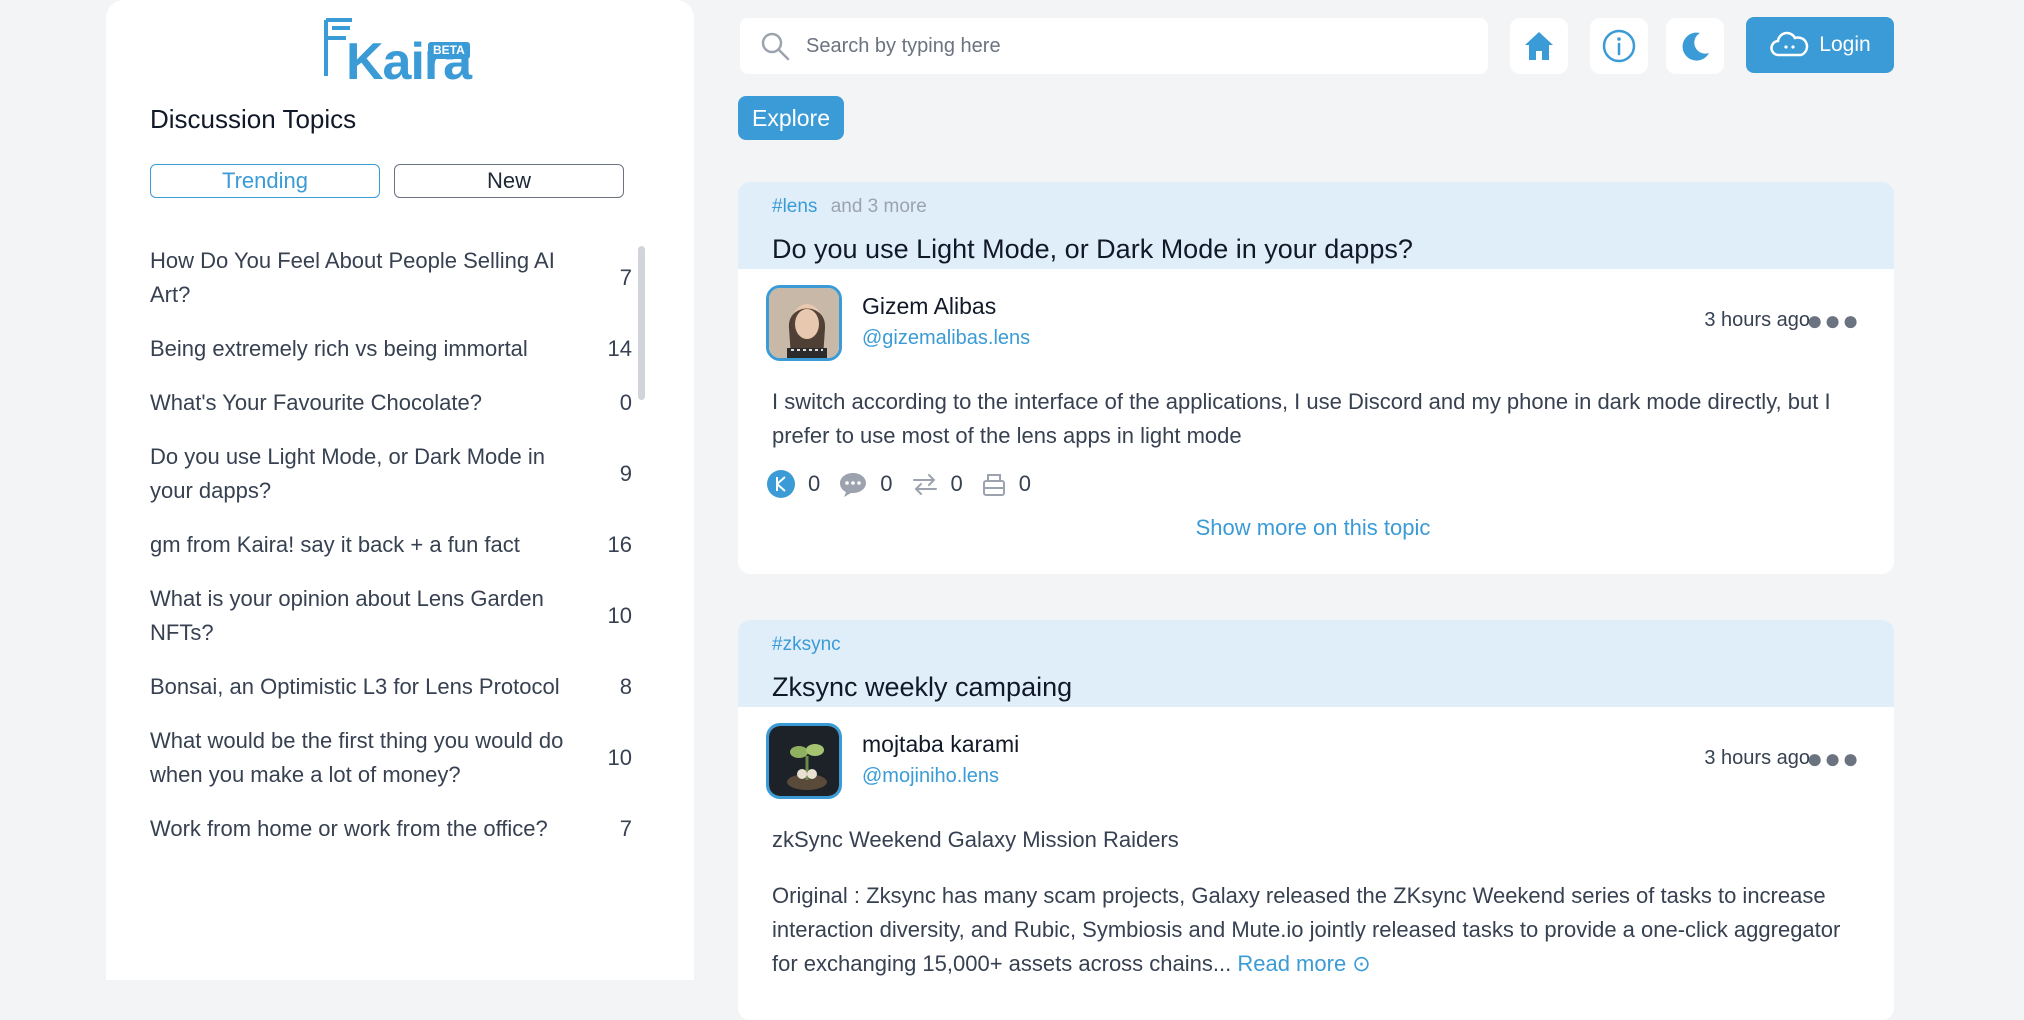  What do you see at coordinates (886, 483) in the screenshot?
I see `comment-count: 0` at bounding box center [886, 483].